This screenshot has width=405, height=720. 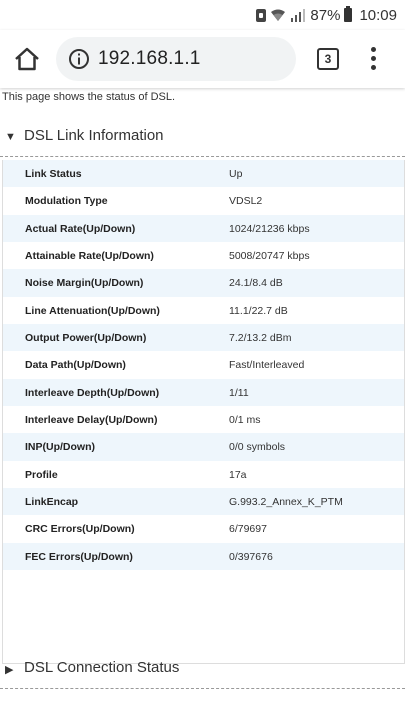 What do you see at coordinates (286, 502) in the screenshot?
I see `row-value: G.993.2_Annex_K_PTM` at bounding box center [286, 502].